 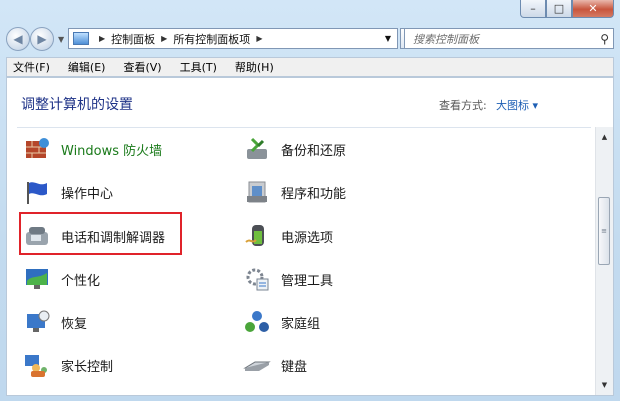 I want to click on view-by-dropdown: 大图标 ▾, so click(x=517, y=105).